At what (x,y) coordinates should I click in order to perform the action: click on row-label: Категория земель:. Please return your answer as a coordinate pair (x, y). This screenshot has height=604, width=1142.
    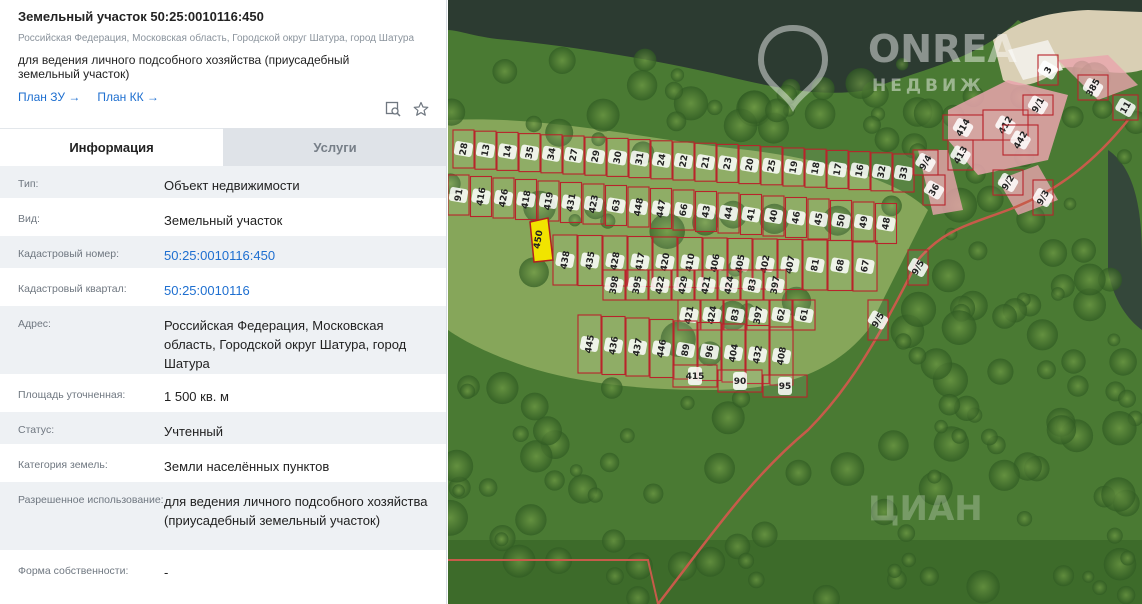
    Looking at the image, I should click on (63, 465).